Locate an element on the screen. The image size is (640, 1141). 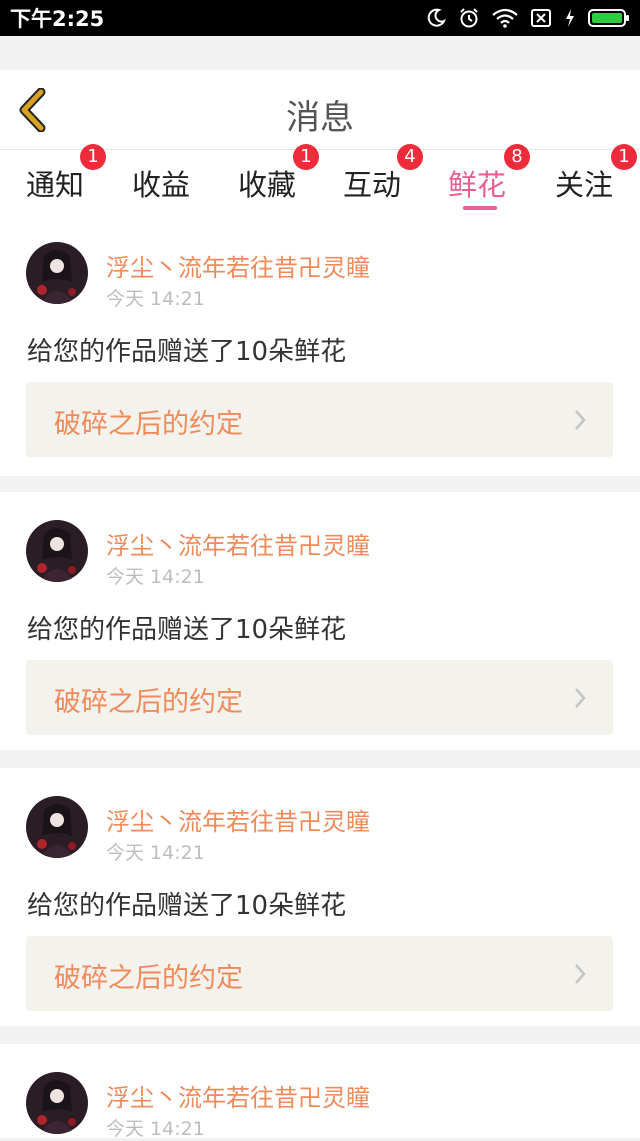
tab-label: 收益 is located at coordinates (160, 185).